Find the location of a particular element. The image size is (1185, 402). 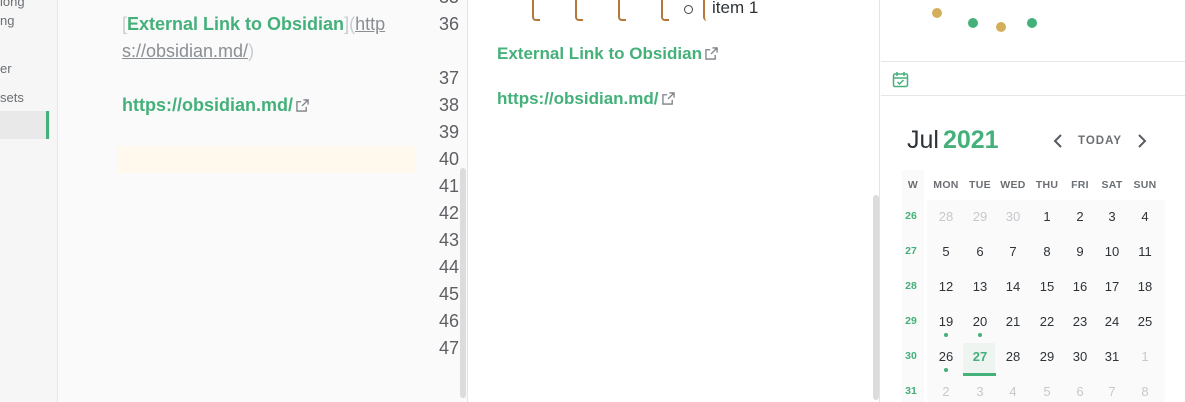

line-number: 43 is located at coordinates (448, 240).